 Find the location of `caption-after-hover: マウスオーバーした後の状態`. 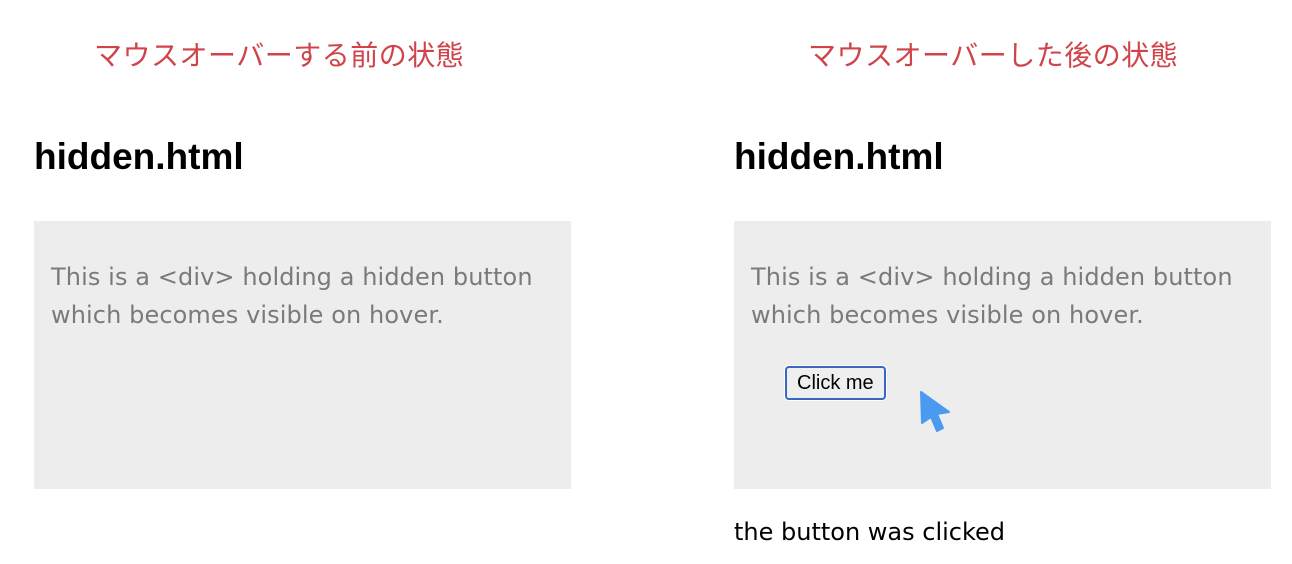

caption-after-hover: マウスオーバーした後の状態 is located at coordinates (993, 55).